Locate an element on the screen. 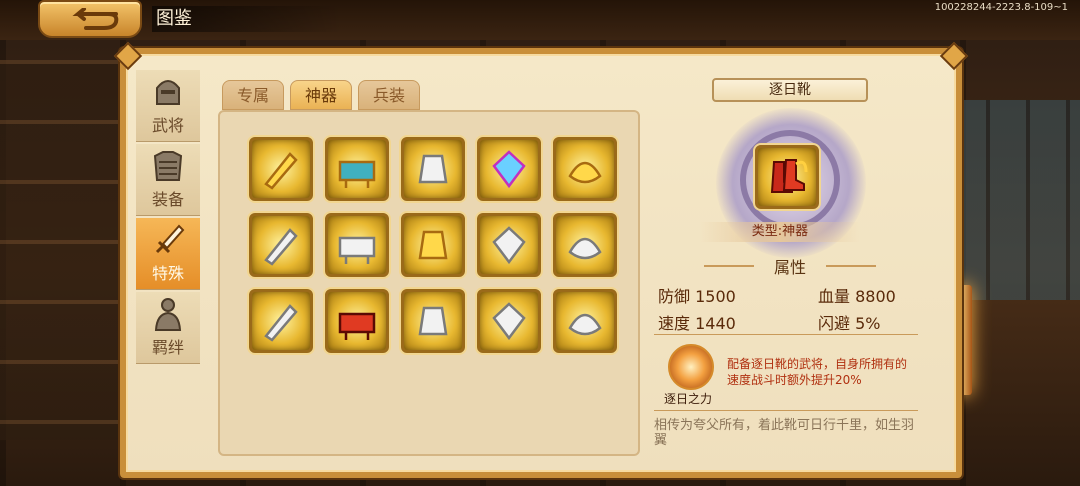 The height and width of the screenshot is (486, 1080). figure-icon is located at coordinates (168, 314).